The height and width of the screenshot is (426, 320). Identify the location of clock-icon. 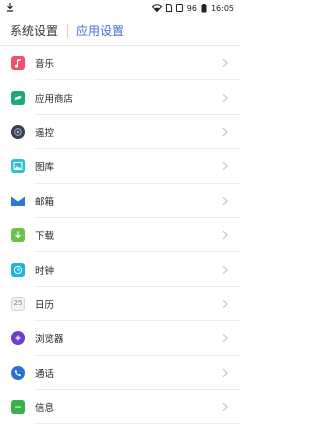
(18, 269).